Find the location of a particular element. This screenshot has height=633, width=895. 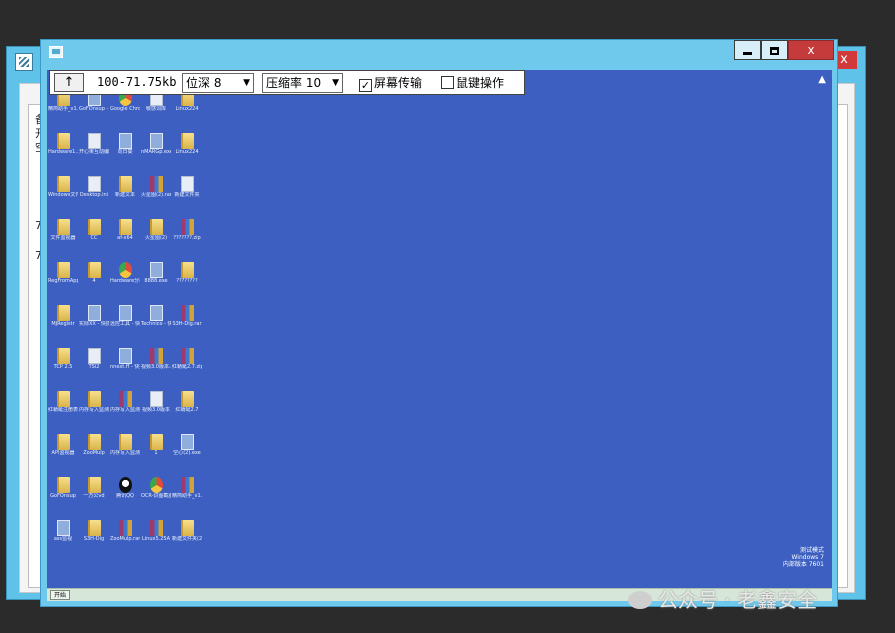

desktop-icon: ZooMulp.rar is located at coordinates (125, 540).